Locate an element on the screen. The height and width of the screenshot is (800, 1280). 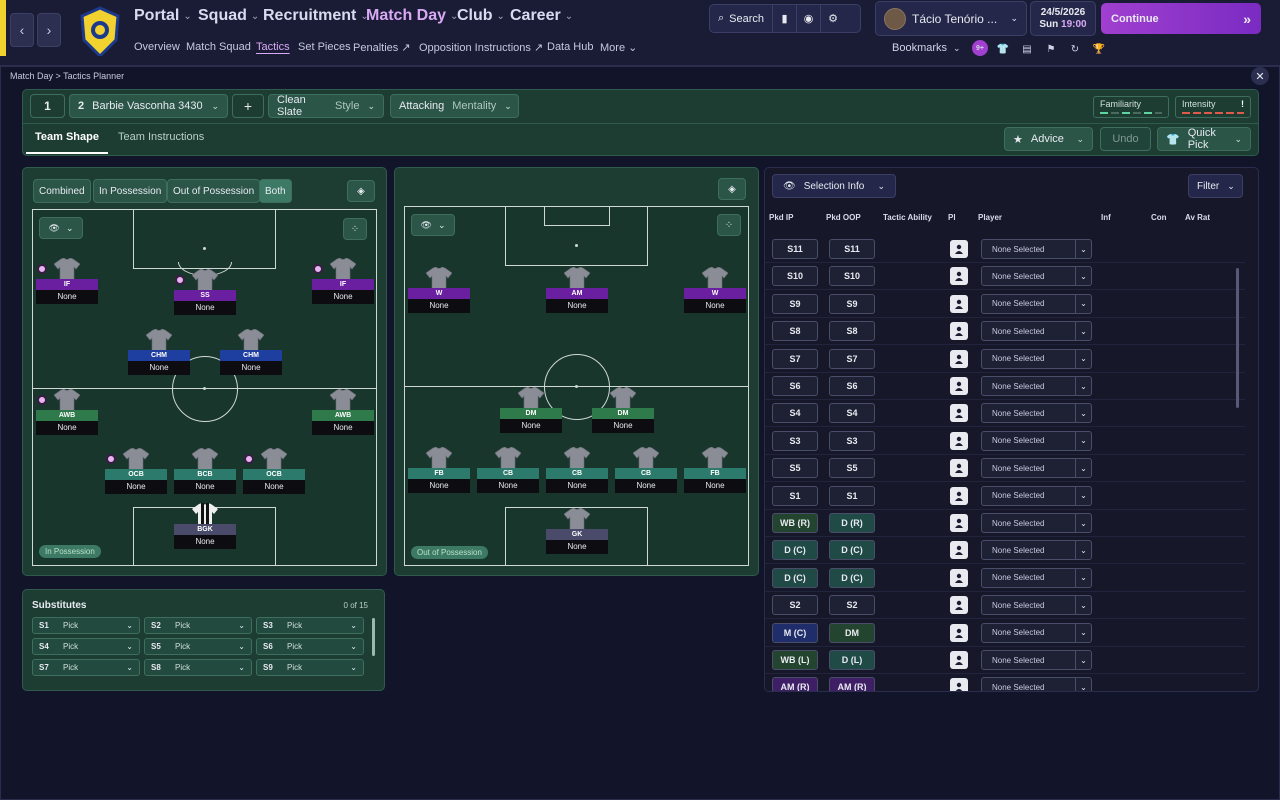
tactic-slot-1: 1 is located at coordinates (47, 106).